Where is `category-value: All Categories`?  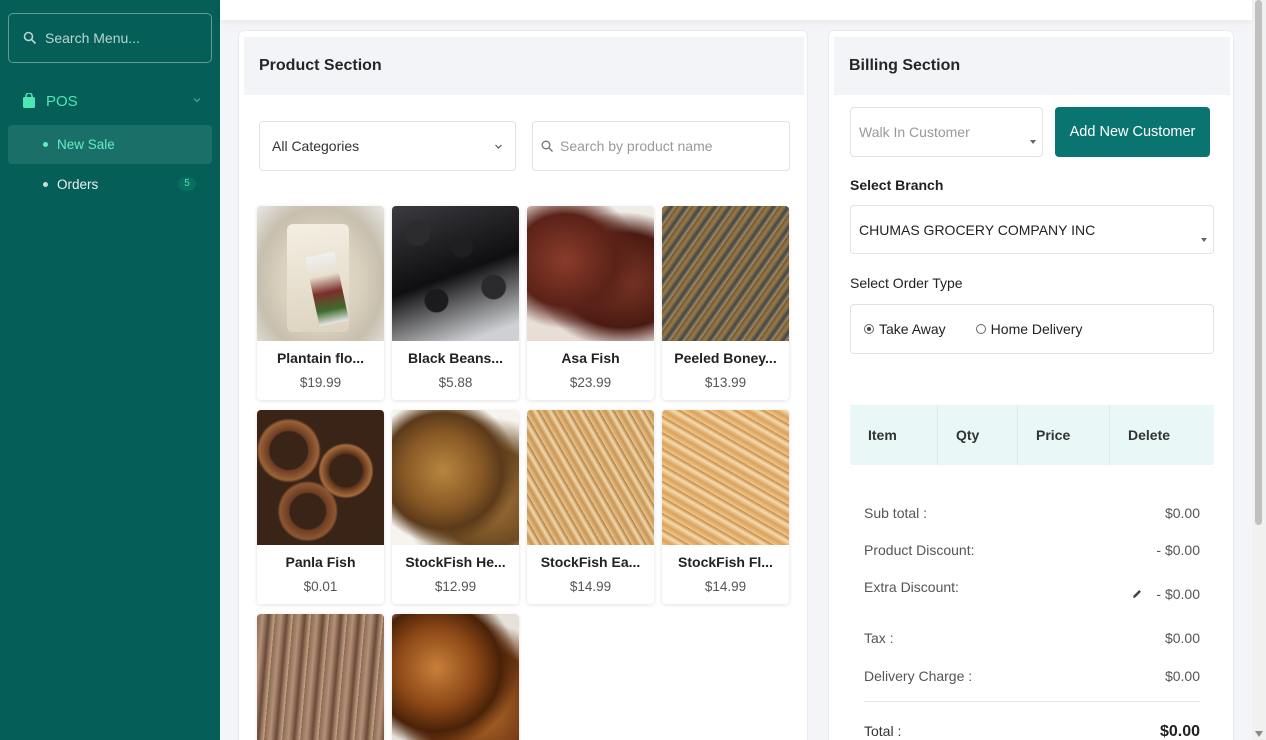
category-value: All Categories is located at coordinates (316, 146).